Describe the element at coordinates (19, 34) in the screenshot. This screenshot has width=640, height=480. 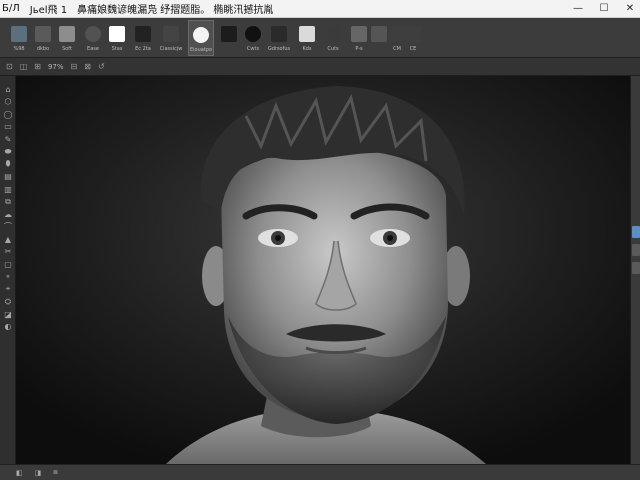
I see `pointer-icon` at that location.